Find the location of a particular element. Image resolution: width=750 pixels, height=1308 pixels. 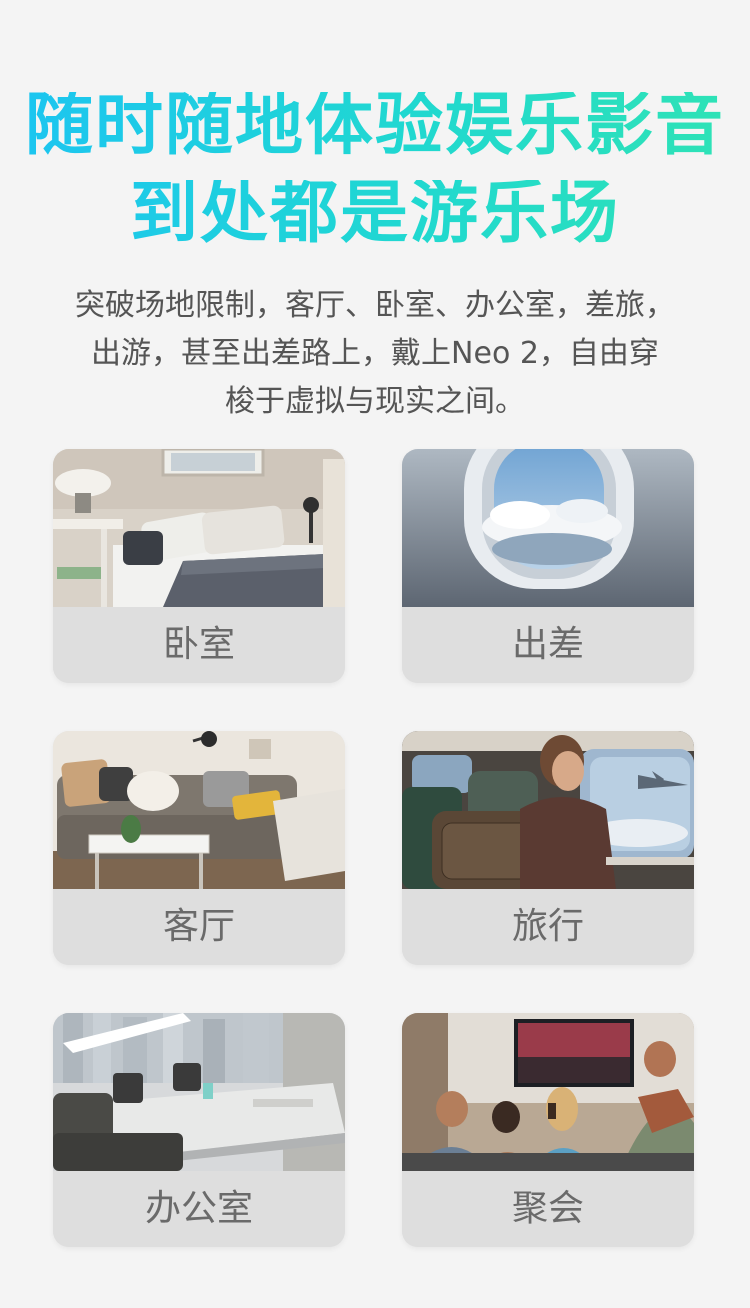

scene-label-business-trip: 出差 is located at coordinates (548, 645).